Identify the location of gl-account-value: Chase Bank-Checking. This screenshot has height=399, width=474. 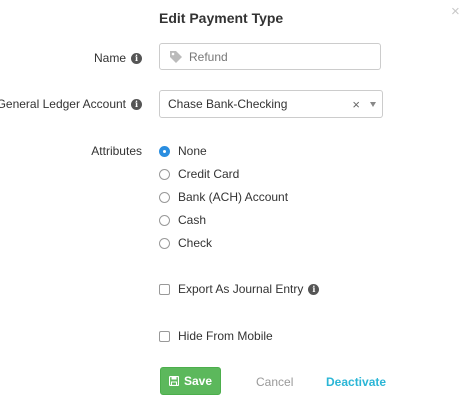
(228, 104).